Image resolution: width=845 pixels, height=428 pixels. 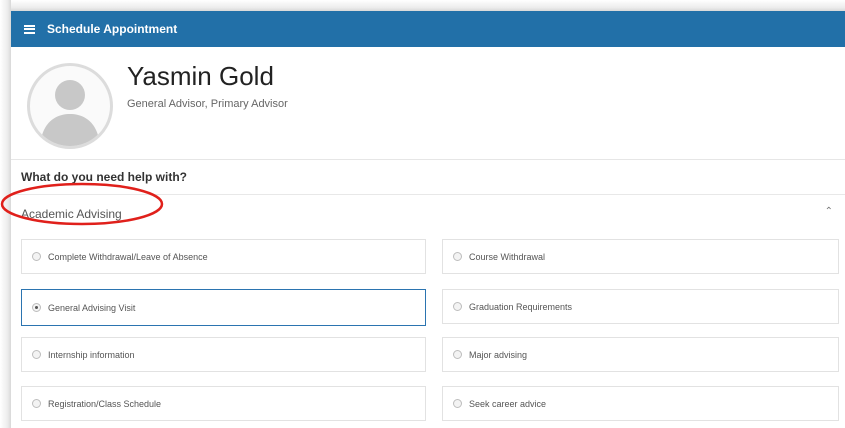 I want to click on page-shadow-top, so click(x=422, y=5).